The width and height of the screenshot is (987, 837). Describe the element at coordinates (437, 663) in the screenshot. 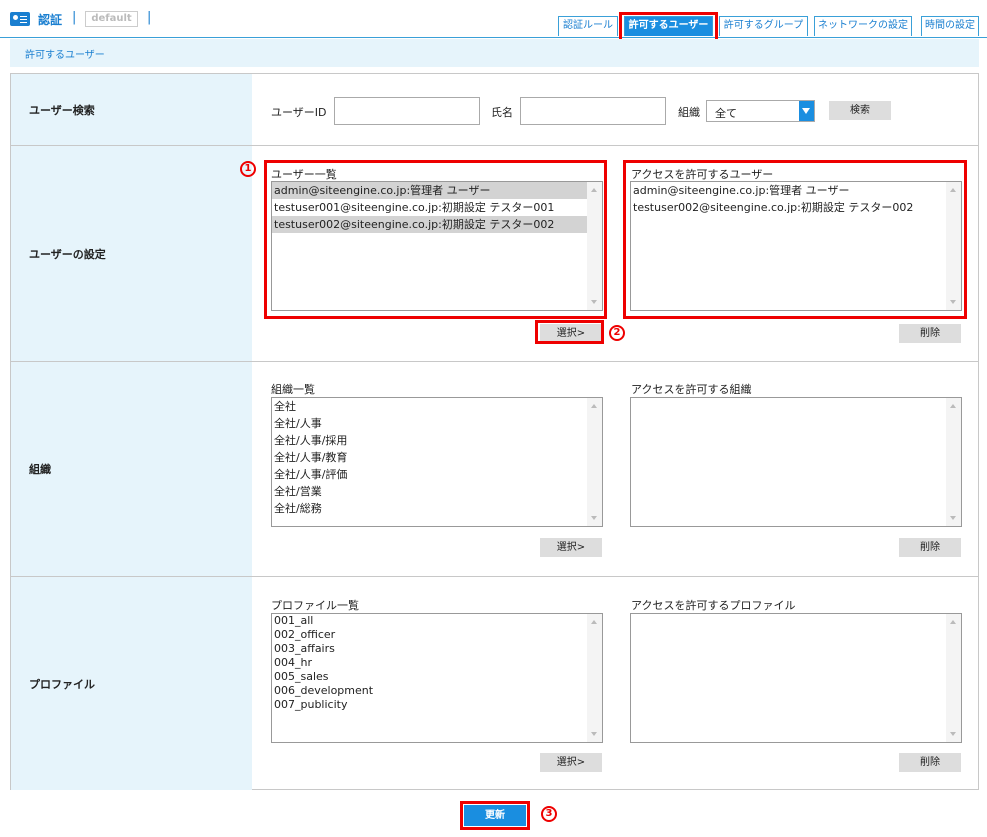

I see `list-item: 004_hr` at that location.